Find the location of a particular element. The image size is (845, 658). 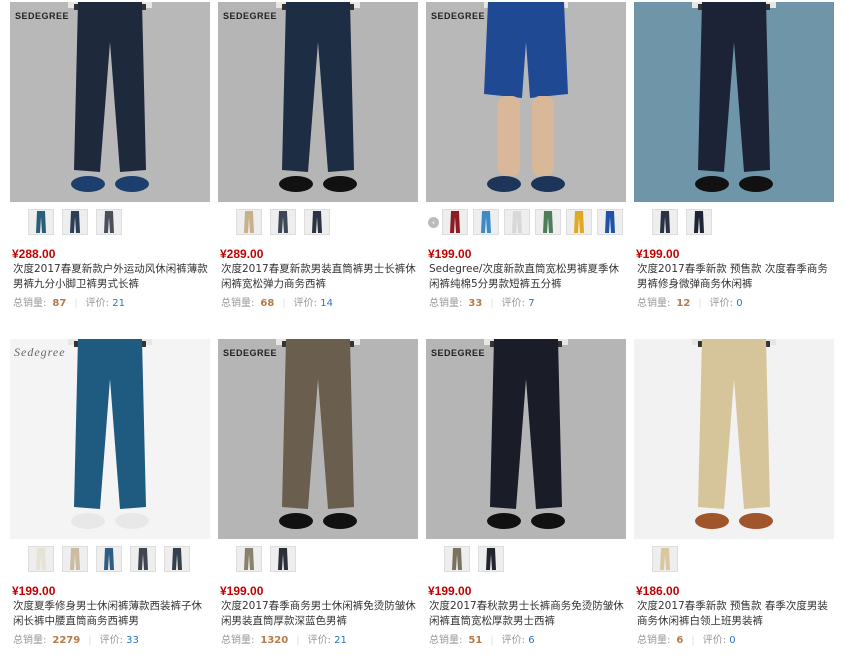

sales-count: 68 is located at coordinates (267, 303).